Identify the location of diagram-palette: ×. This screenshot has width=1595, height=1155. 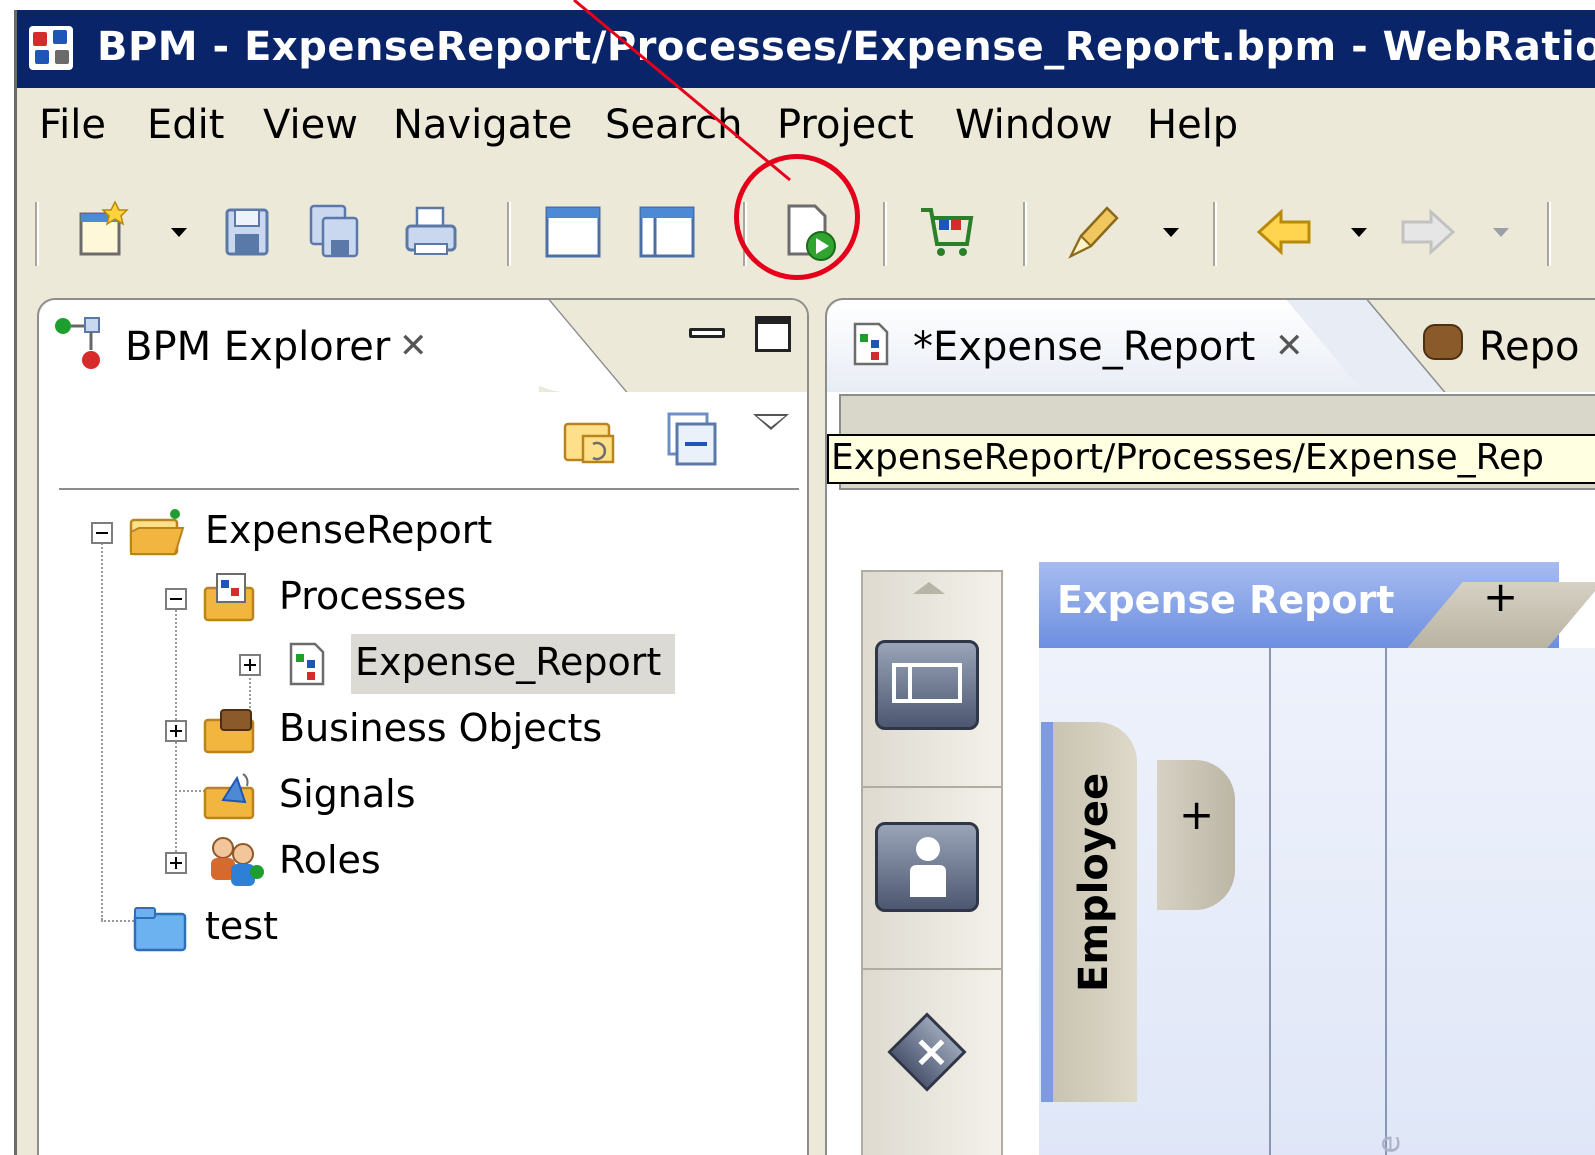
(932, 862).